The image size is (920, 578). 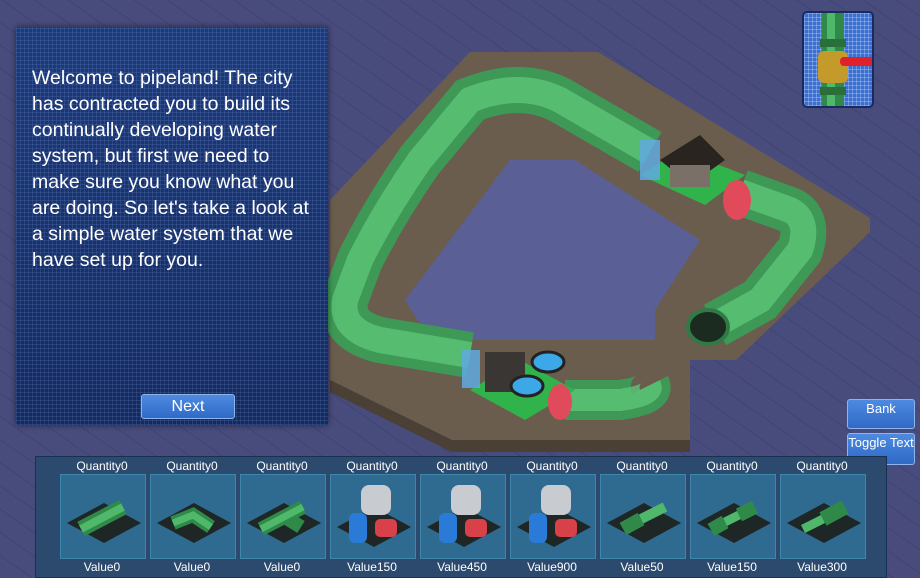 I want to click on straight-pipe-icon, so click(x=103, y=516).